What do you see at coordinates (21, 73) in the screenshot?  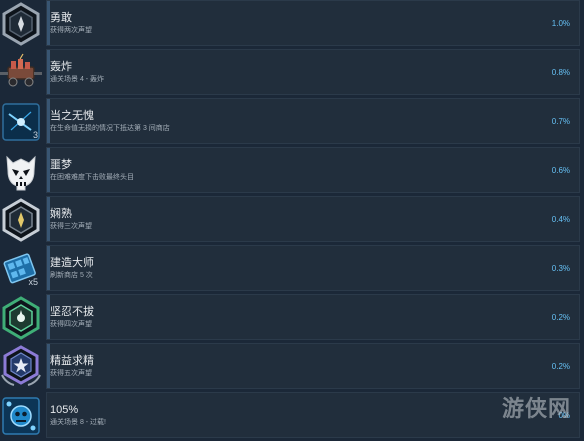 I see `dynamite-cart-icon` at bounding box center [21, 73].